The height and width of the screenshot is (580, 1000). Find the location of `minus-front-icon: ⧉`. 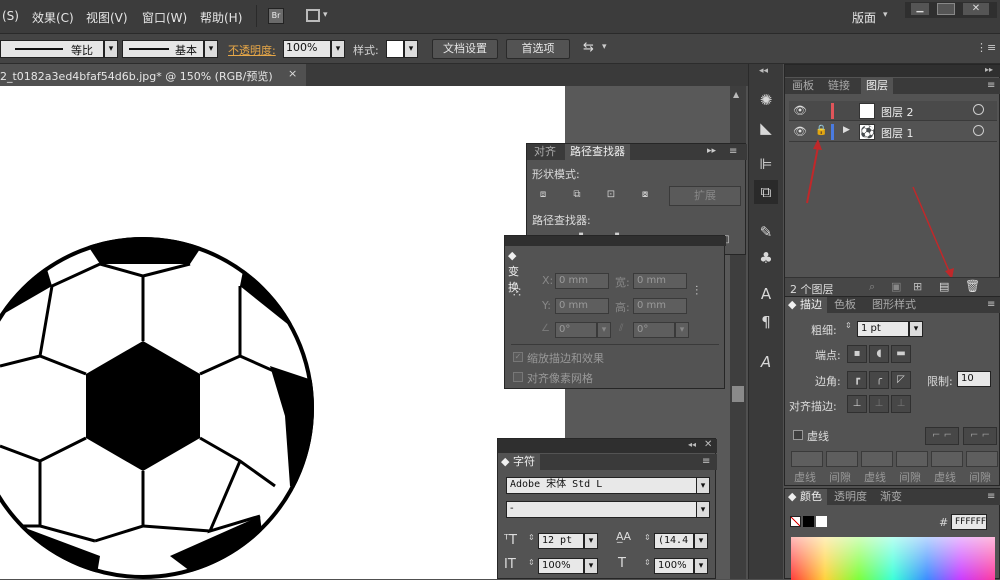

minus-front-icon: ⧉ is located at coordinates (577, 196).